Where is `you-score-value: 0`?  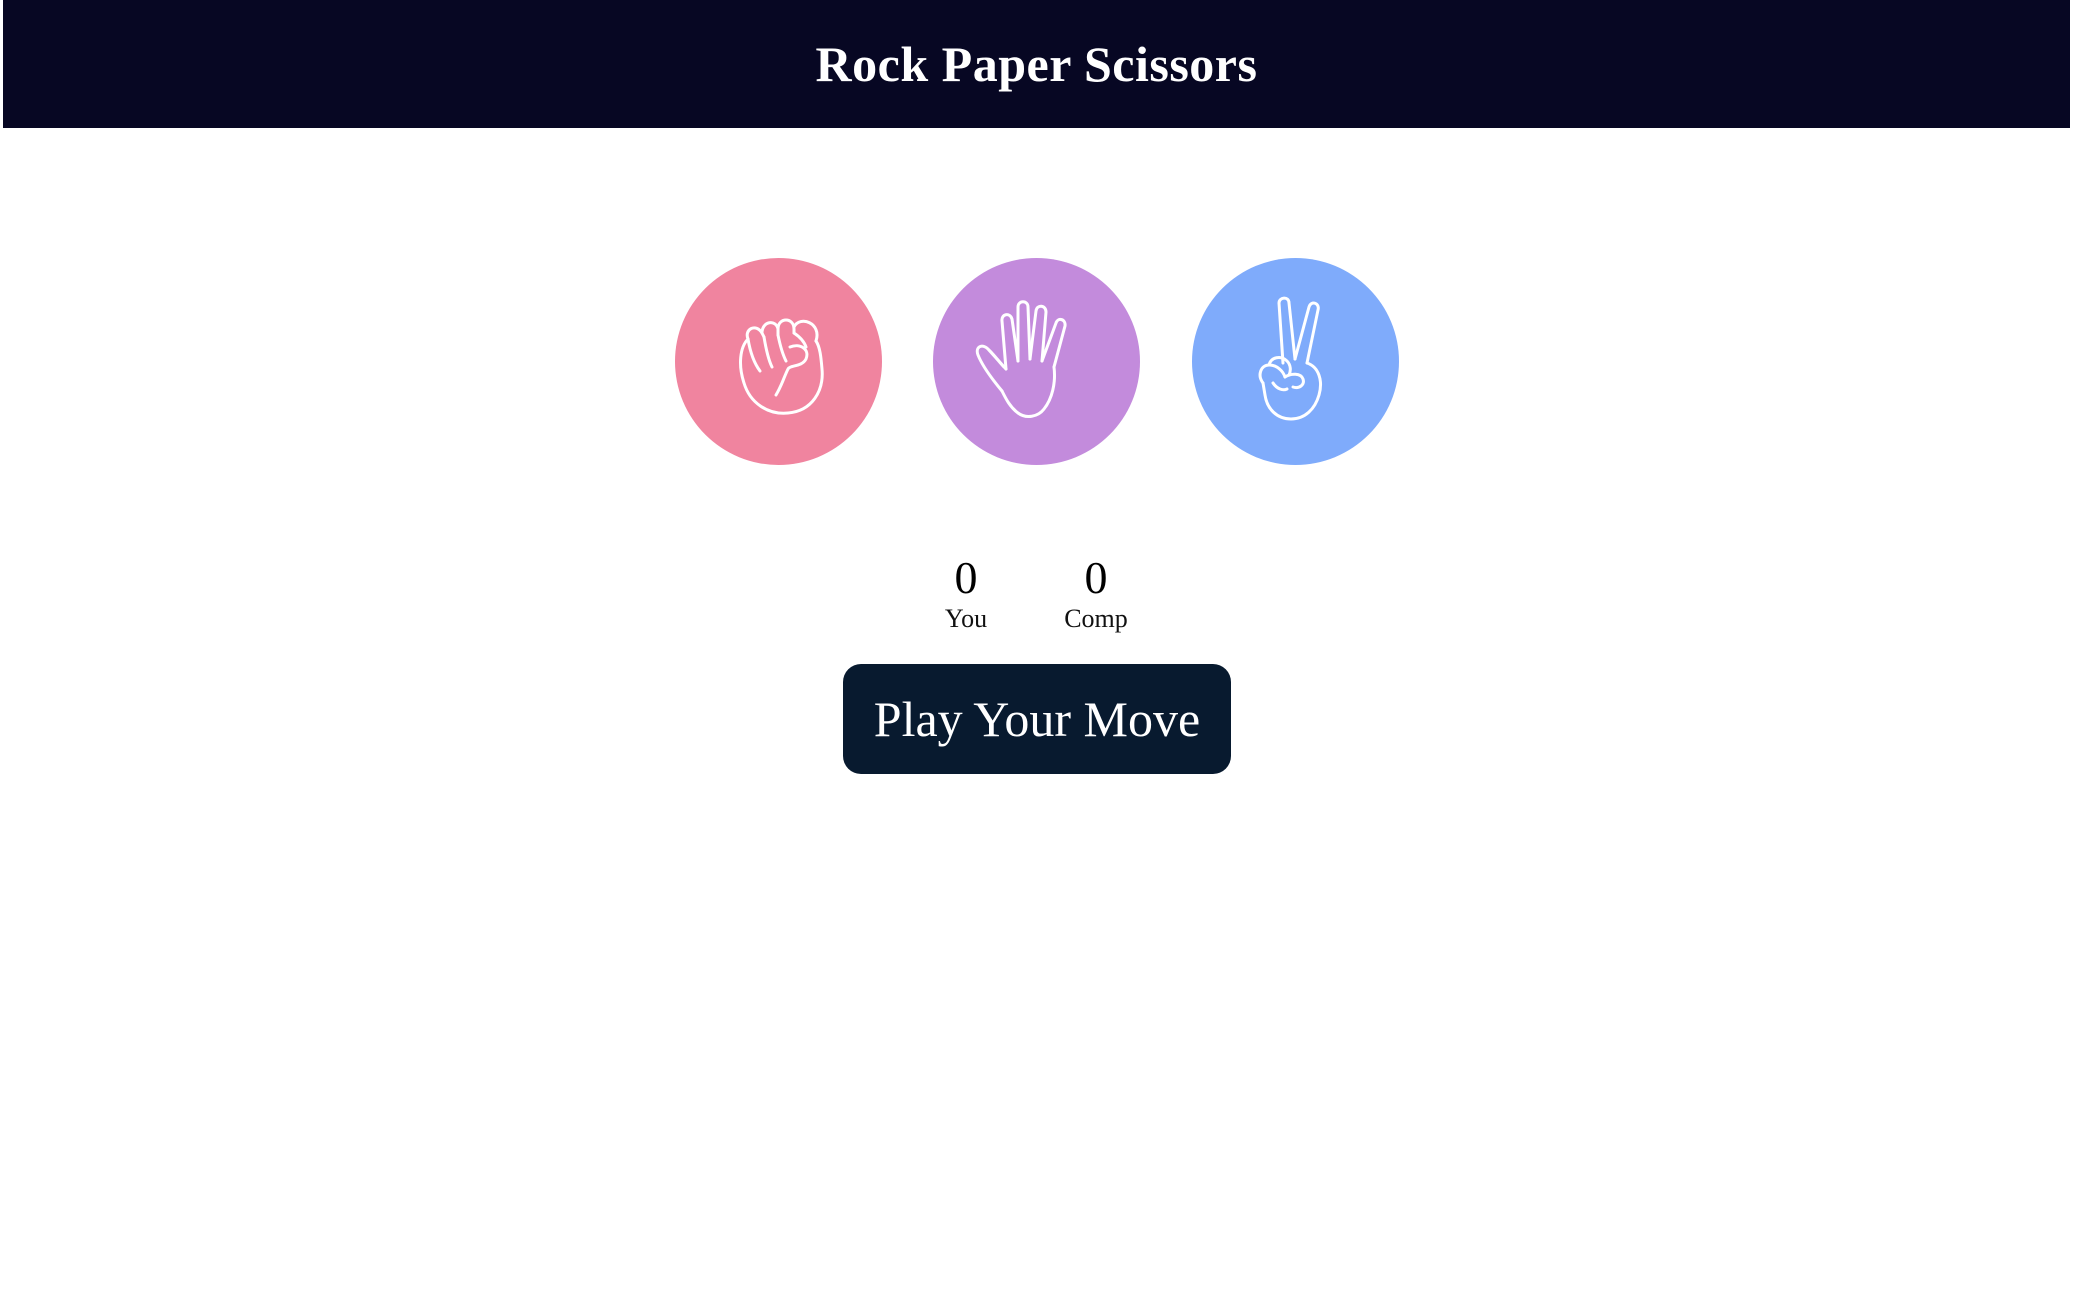 you-score-value: 0 is located at coordinates (966, 577).